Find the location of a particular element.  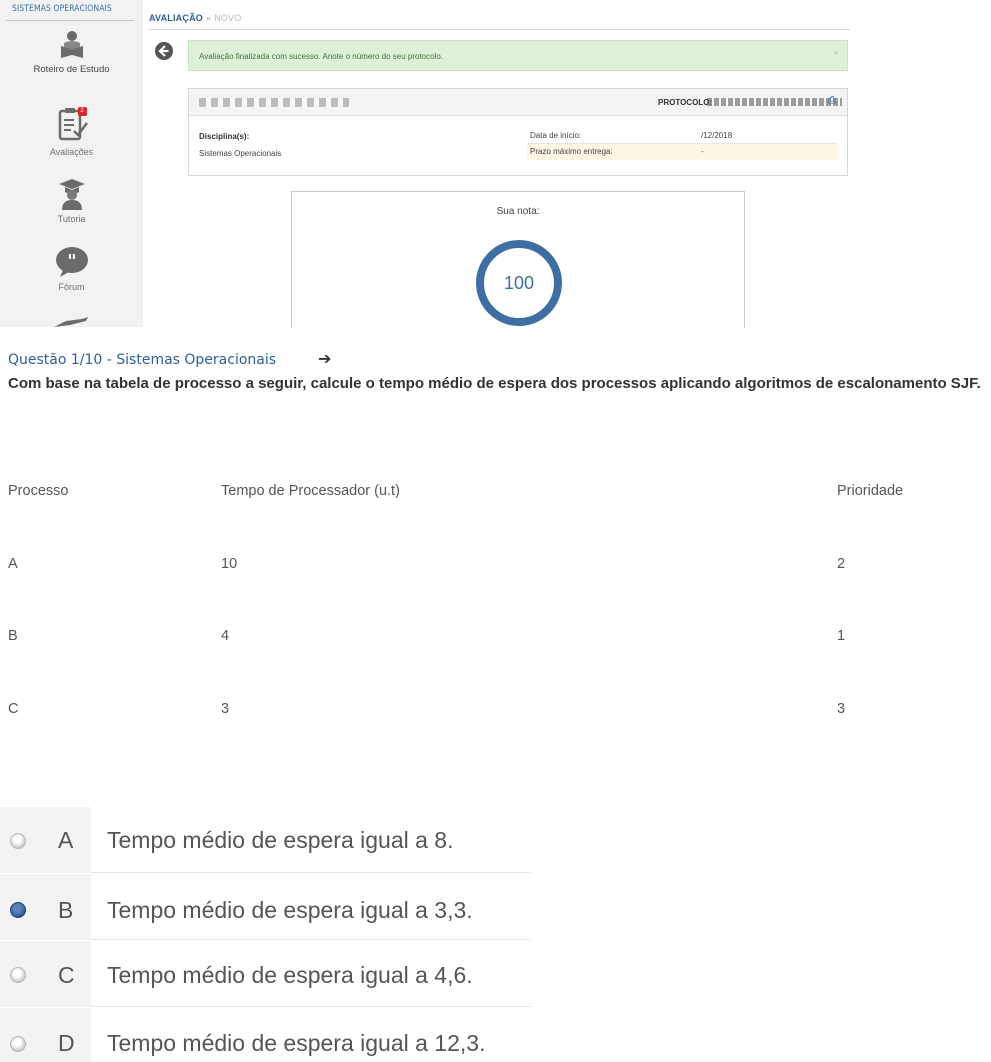

grade-panel: Sua nota: 100 is located at coordinates (518, 259).